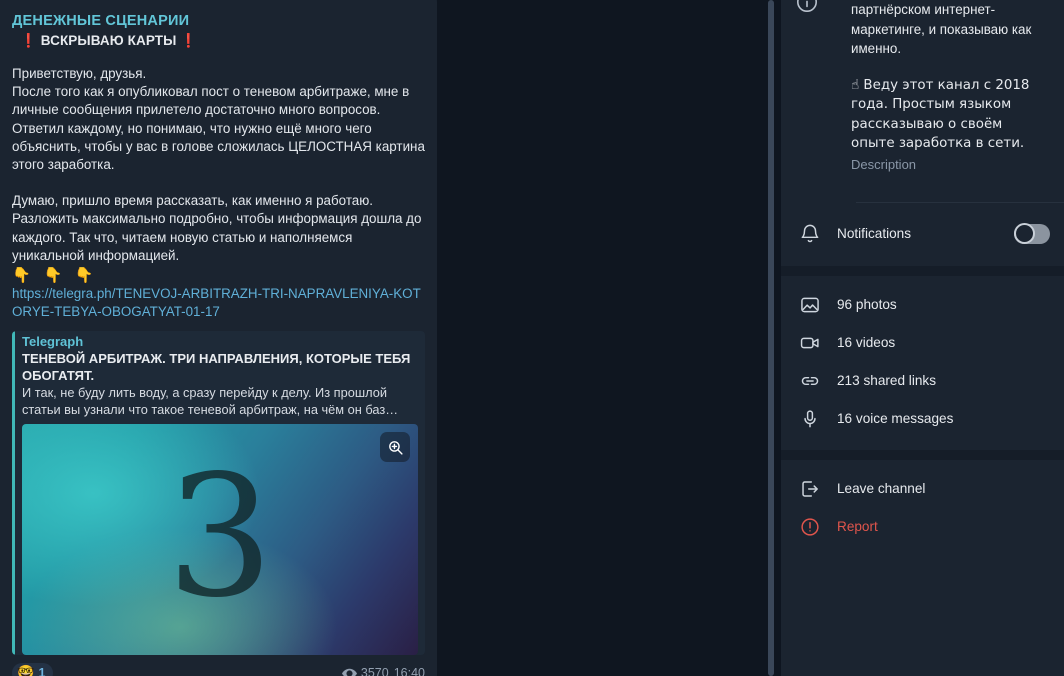 Image resolution: width=1064 pixels, height=676 pixels. Describe the element at coordinates (922, 305) in the screenshot. I see `sidebar-item-photos: 96 photos` at that location.